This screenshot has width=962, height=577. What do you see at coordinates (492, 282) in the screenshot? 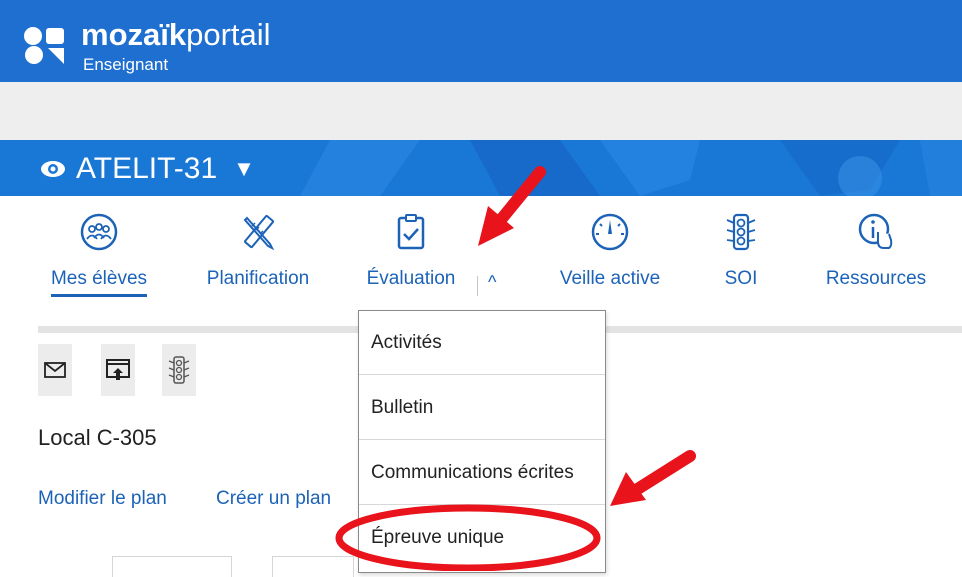
I see `chevron-up-icon: ^` at bounding box center [492, 282].